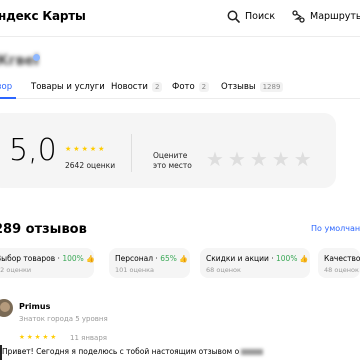 This screenshot has height=360, width=360. Describe the element at coordinates (298, 16) in the screenshot. I see `route-icon` at that location.